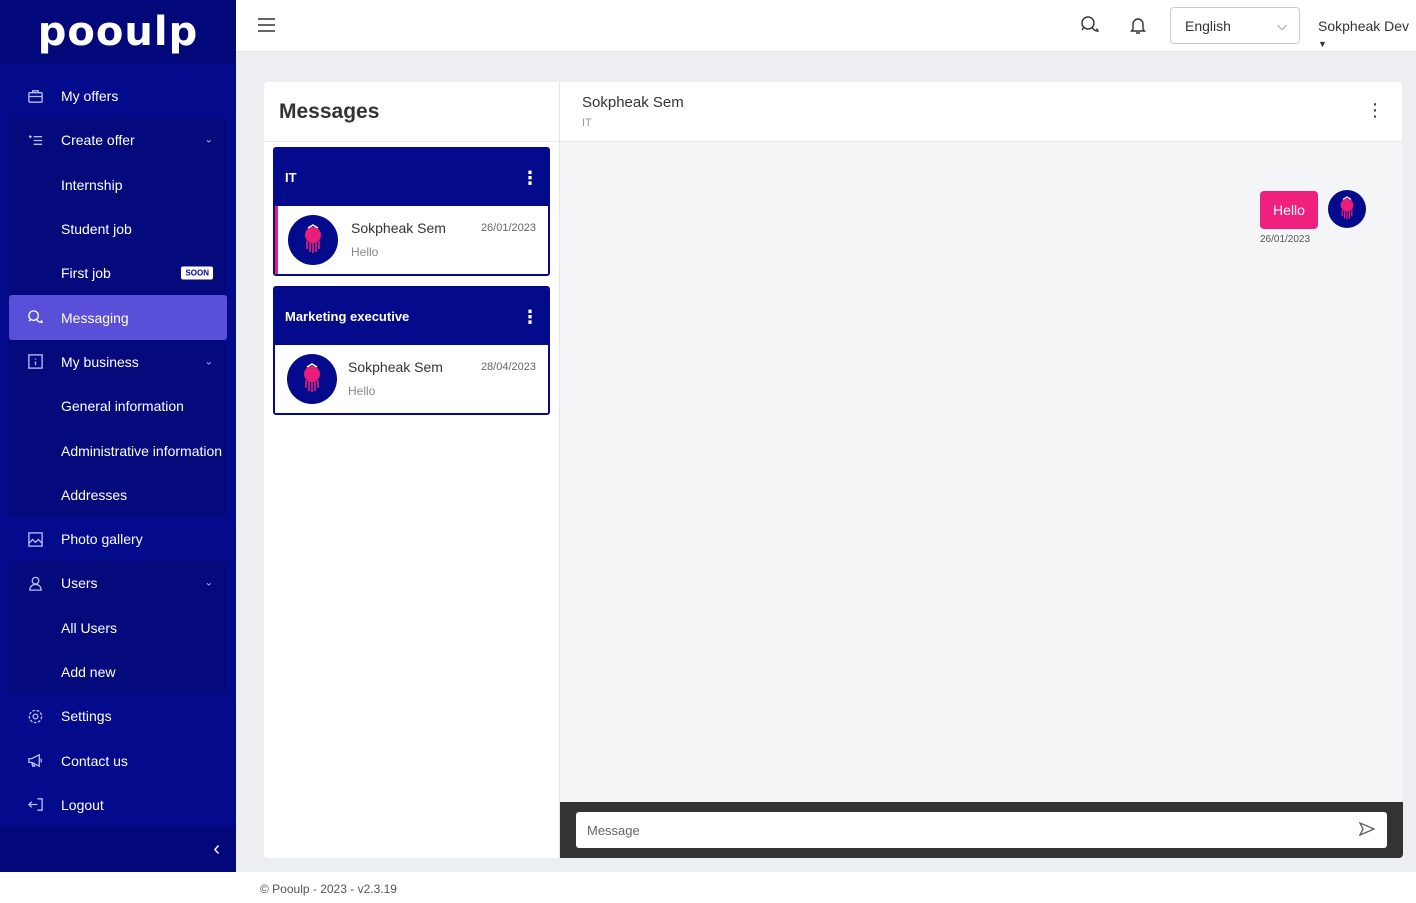 This screenshot has width=1416, height=903. I want to click on footer: © Pooulp - 2023 - v2.3.19, so click(708, 887).